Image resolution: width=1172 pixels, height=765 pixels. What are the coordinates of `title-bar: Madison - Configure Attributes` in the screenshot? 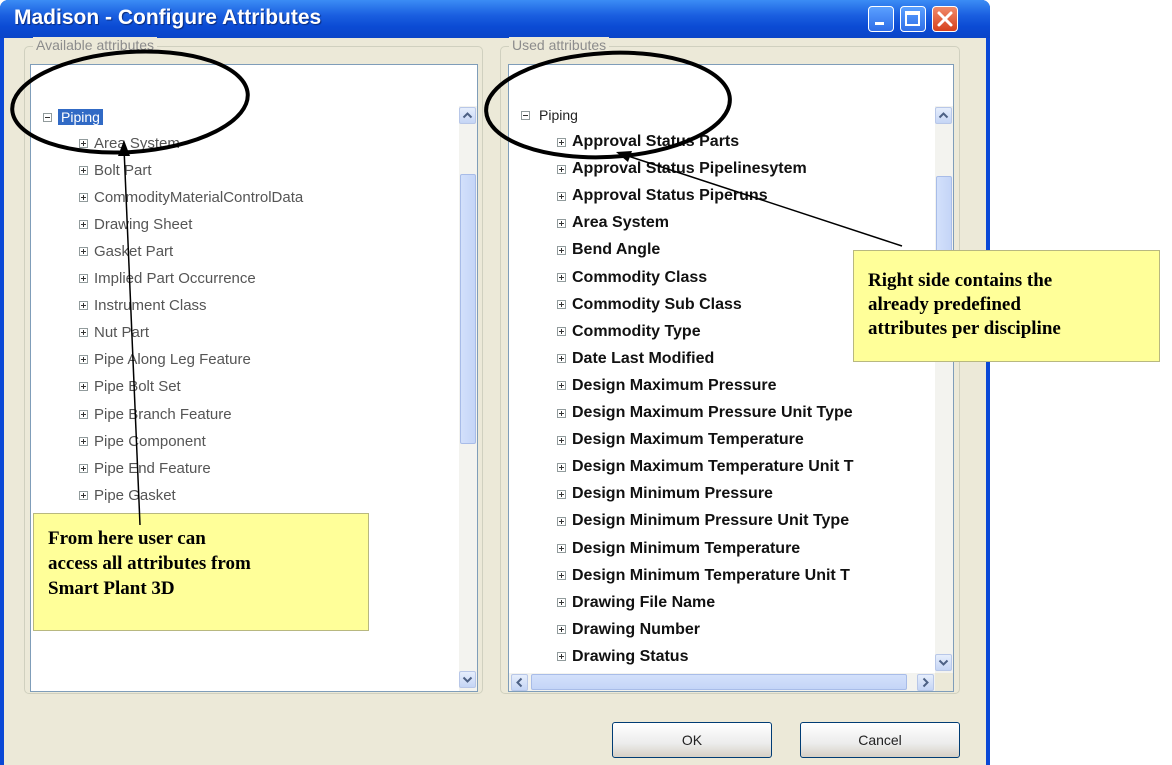 It's located at (495, 19).